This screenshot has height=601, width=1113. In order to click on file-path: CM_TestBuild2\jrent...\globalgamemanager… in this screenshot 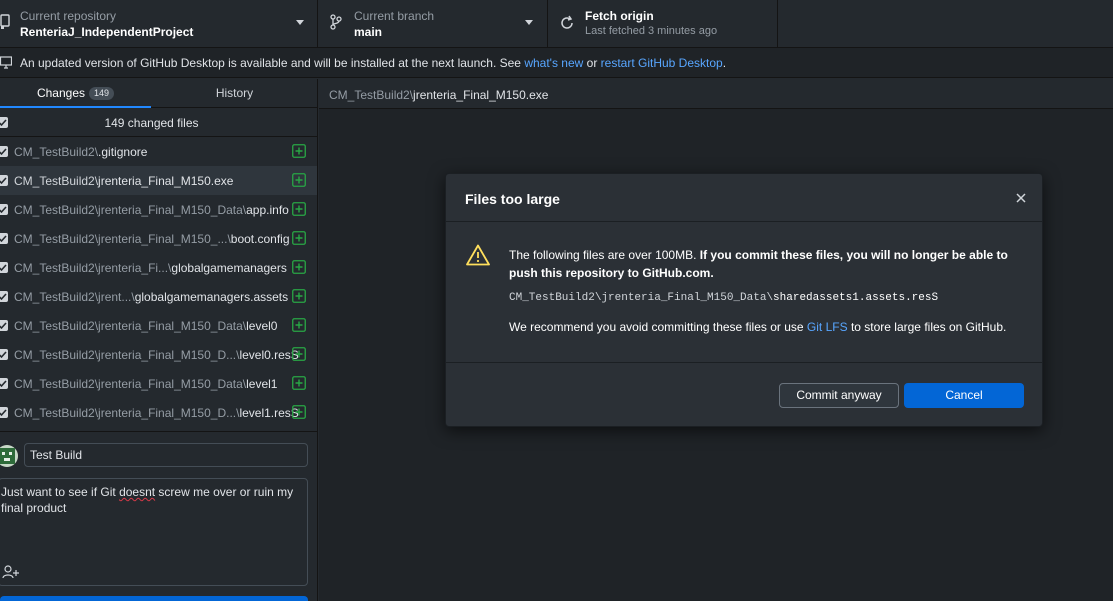, I will do `click(151, 297)`.